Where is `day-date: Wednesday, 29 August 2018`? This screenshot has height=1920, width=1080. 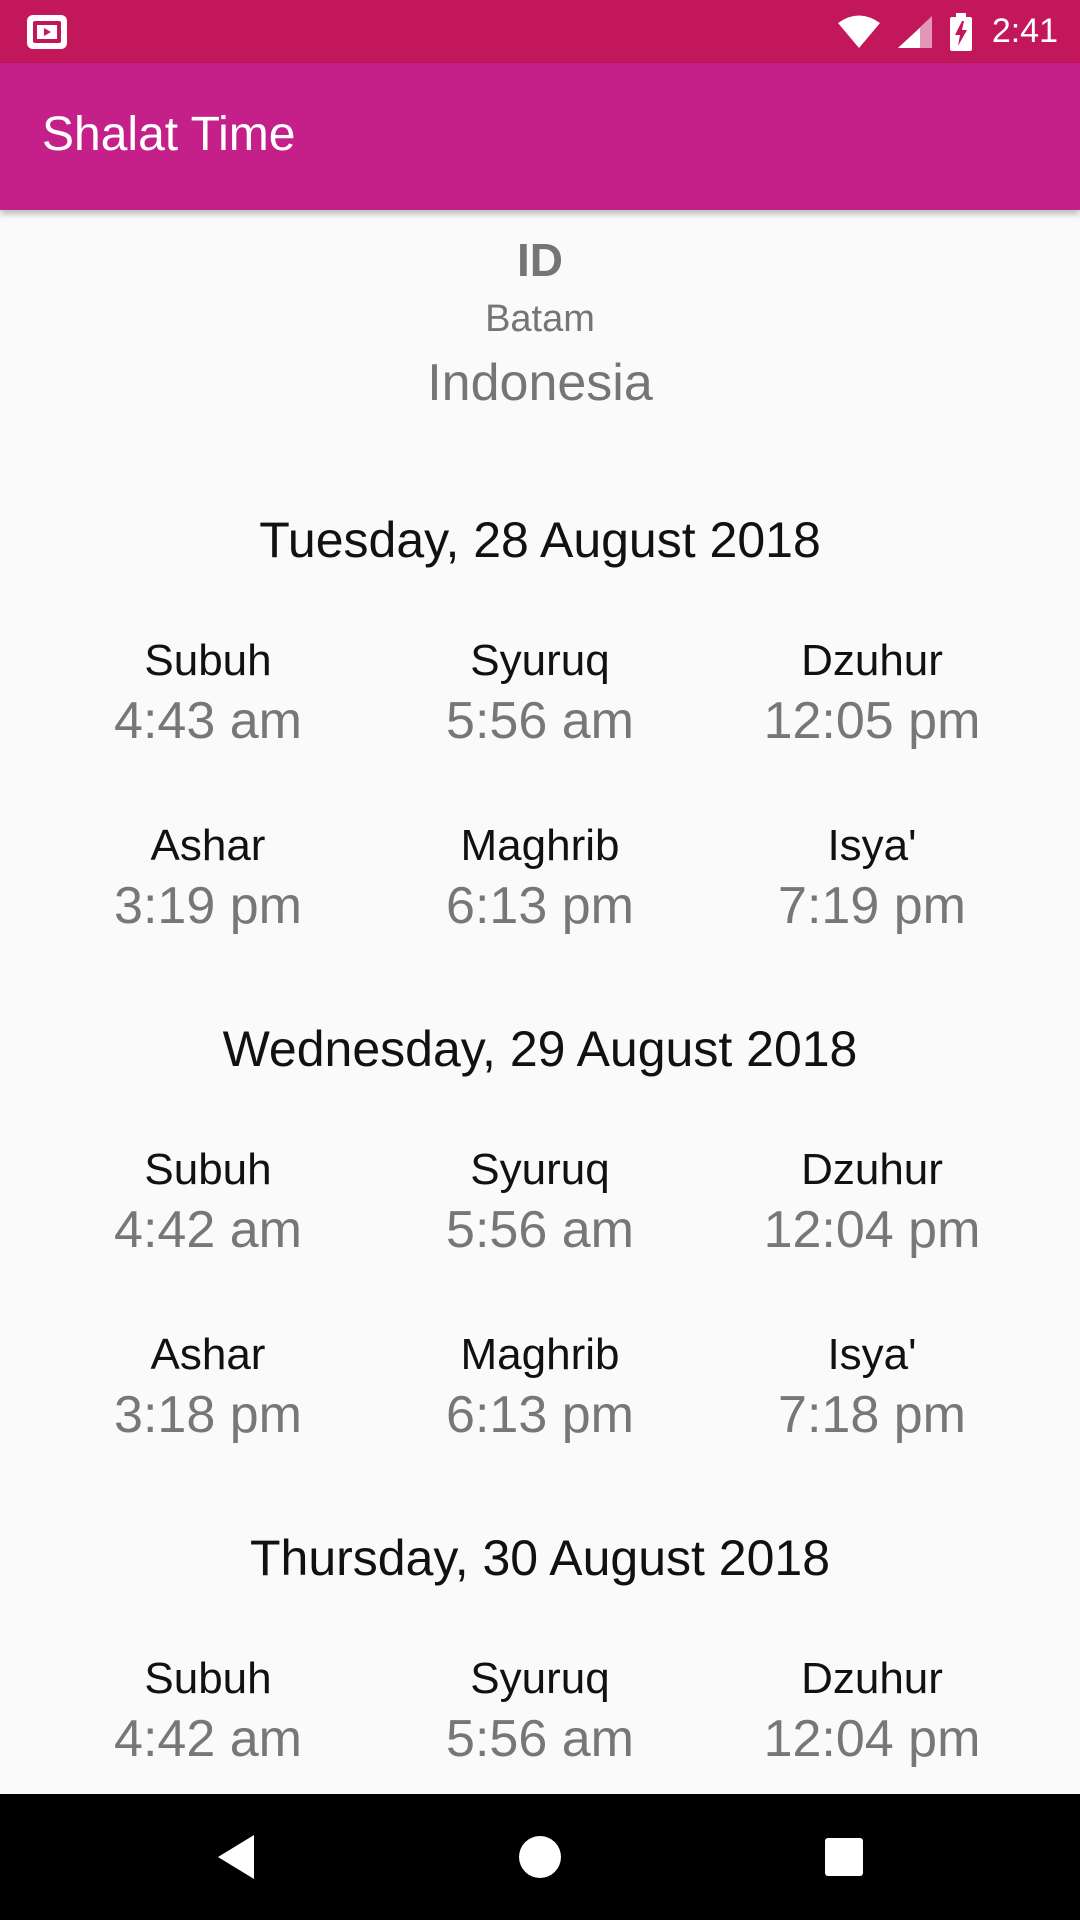
day-date: Wednesday, 29 August 2018 is located at coordinates (540, 1049).